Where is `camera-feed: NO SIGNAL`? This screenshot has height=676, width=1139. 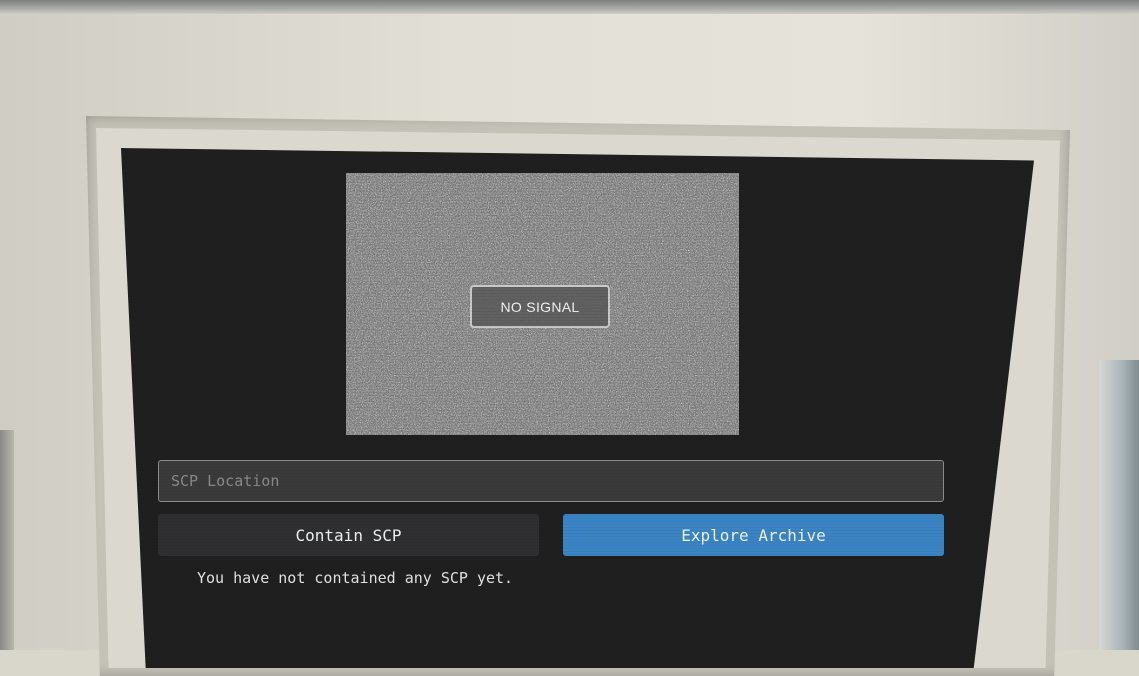 camera-feed: NO SIGNAL is located at coordinates (542, 304).